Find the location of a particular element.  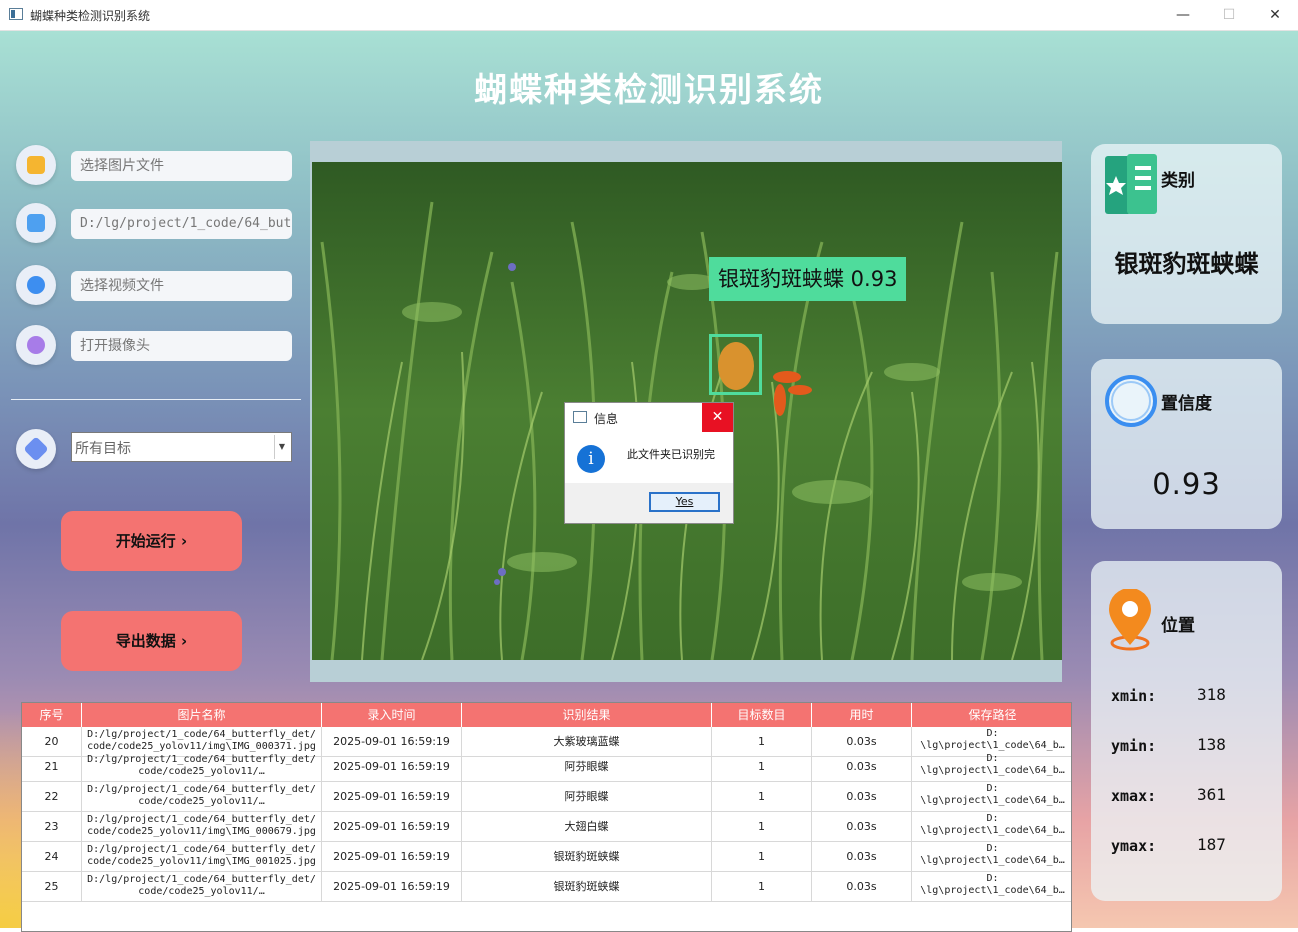

position-heading: 位置 is located at coordinates (1178, 626).